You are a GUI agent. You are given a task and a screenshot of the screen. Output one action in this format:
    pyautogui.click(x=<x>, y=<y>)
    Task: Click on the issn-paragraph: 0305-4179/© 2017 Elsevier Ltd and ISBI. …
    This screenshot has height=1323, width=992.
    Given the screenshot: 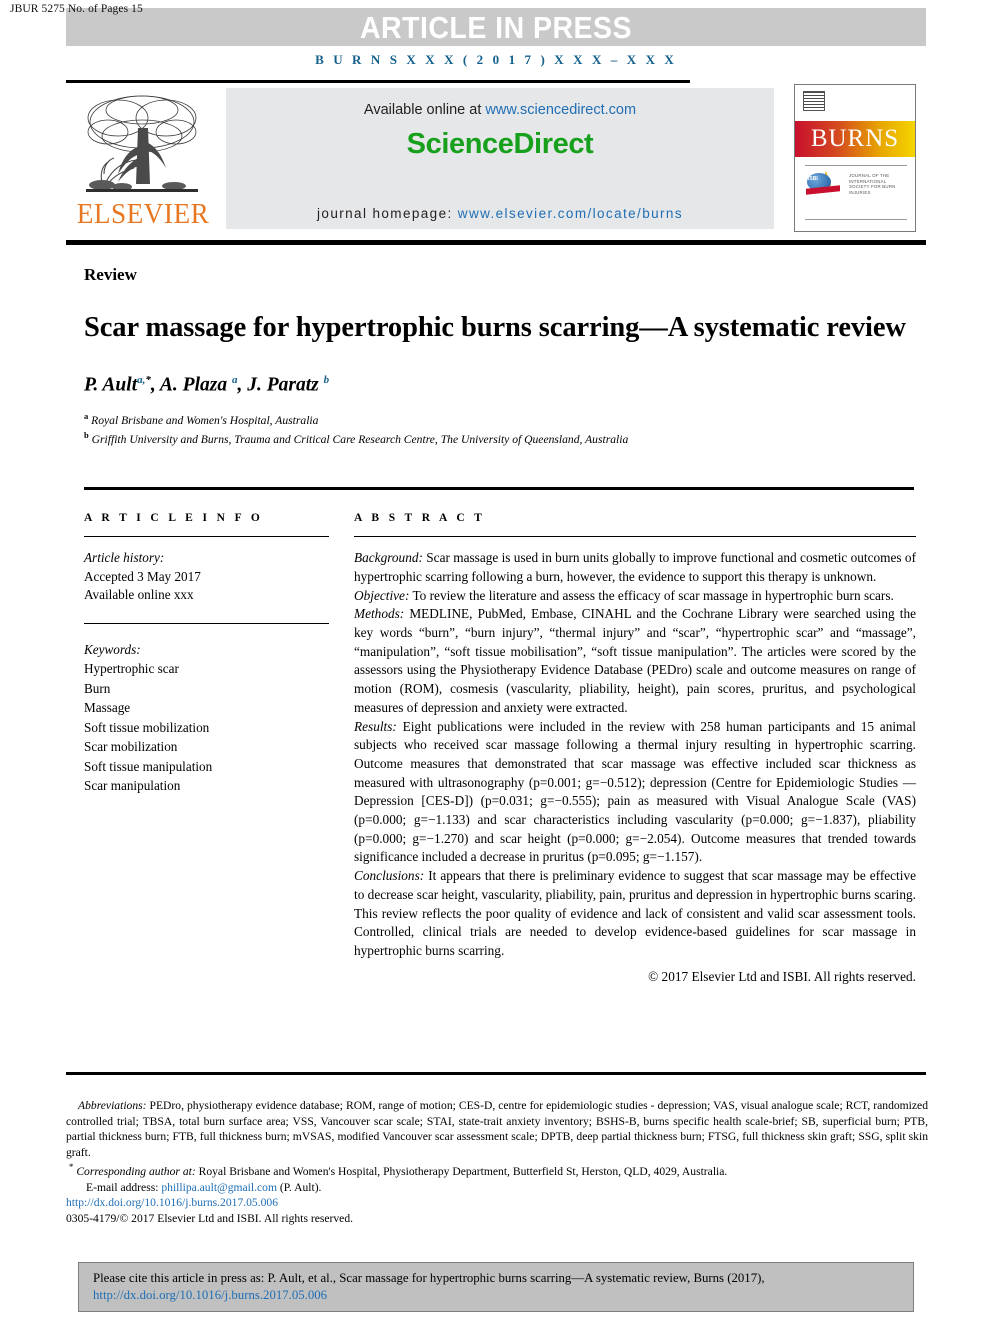 What is the action you would take?
    pyautogui.click(x=210, y=1219)
    